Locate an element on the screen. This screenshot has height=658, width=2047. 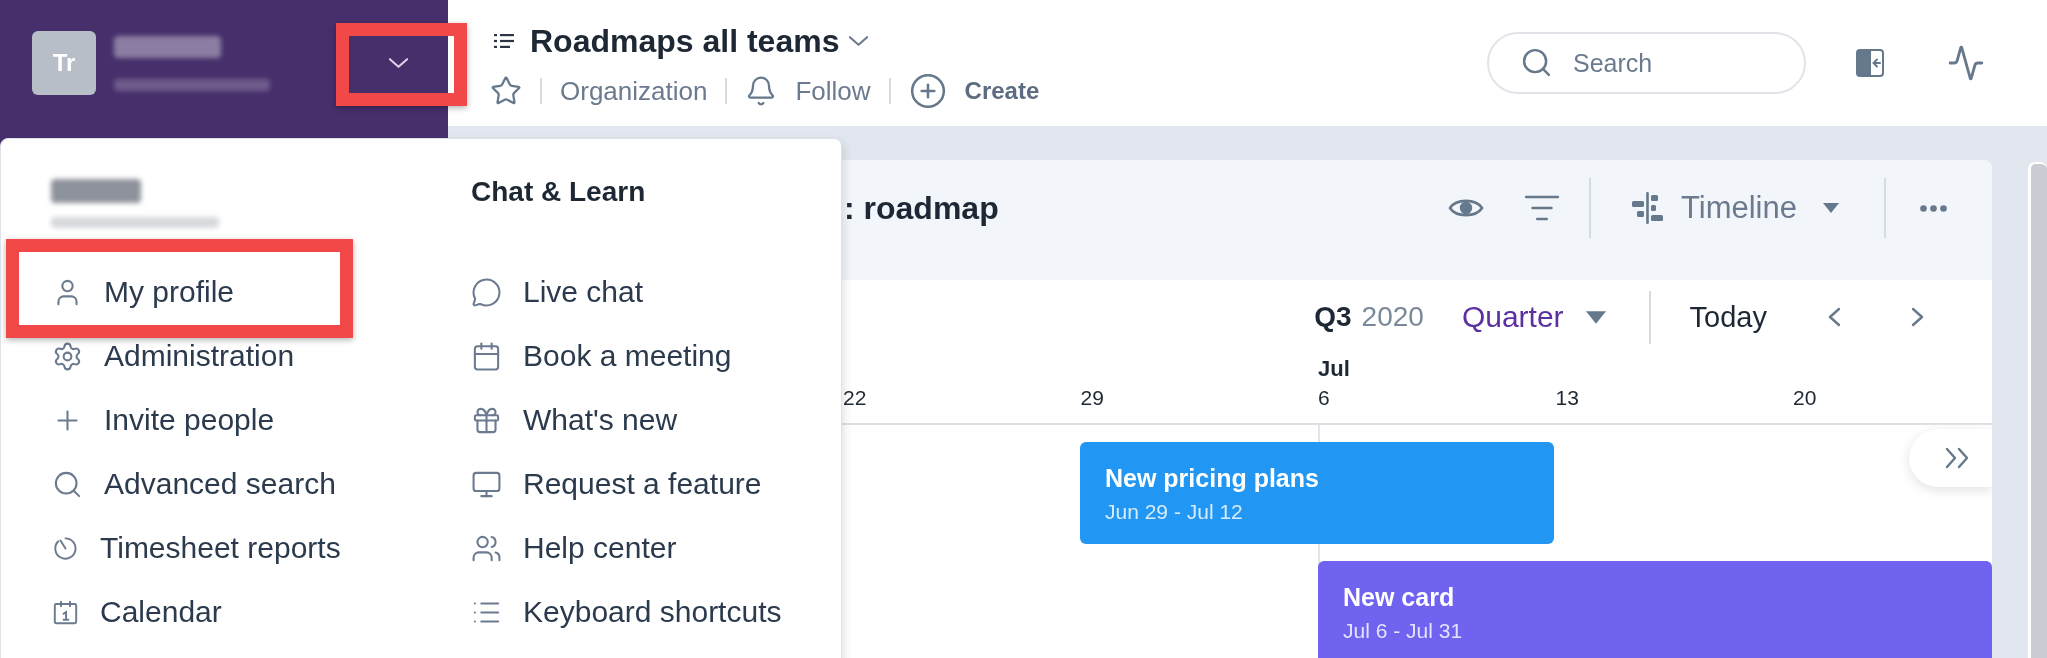
menu-item: Timesheet reports is located at coordinates (196, 548).